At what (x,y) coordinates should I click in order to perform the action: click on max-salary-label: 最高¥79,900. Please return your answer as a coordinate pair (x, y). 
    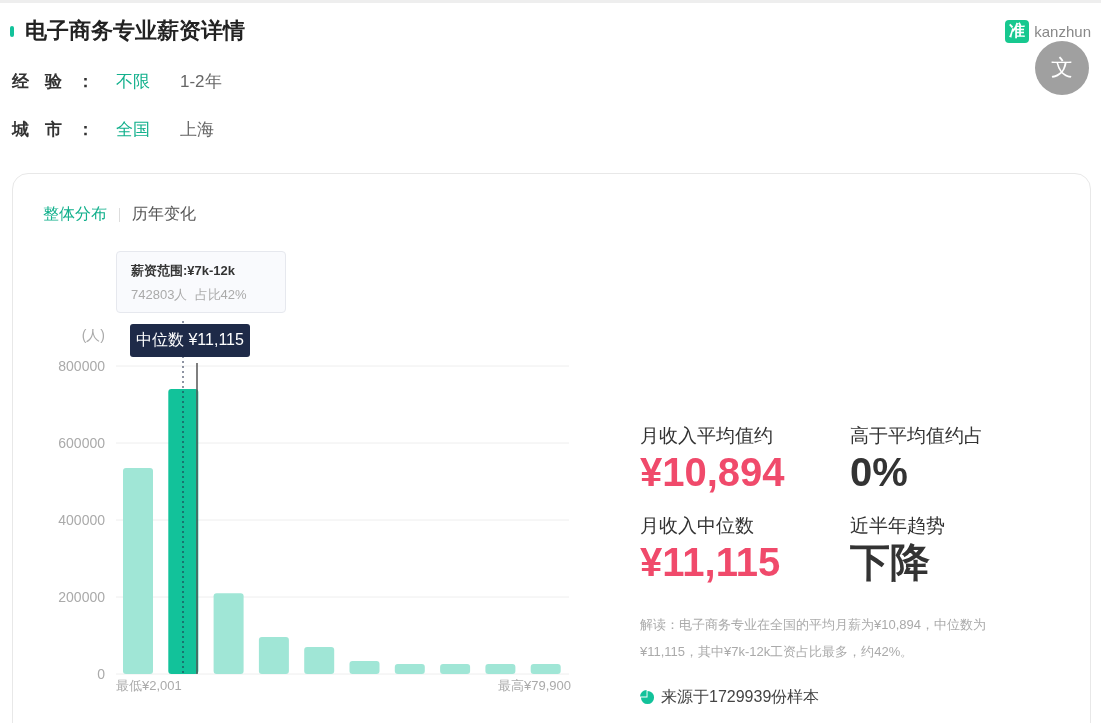
    Looking at the image, I should click on (534, 686).